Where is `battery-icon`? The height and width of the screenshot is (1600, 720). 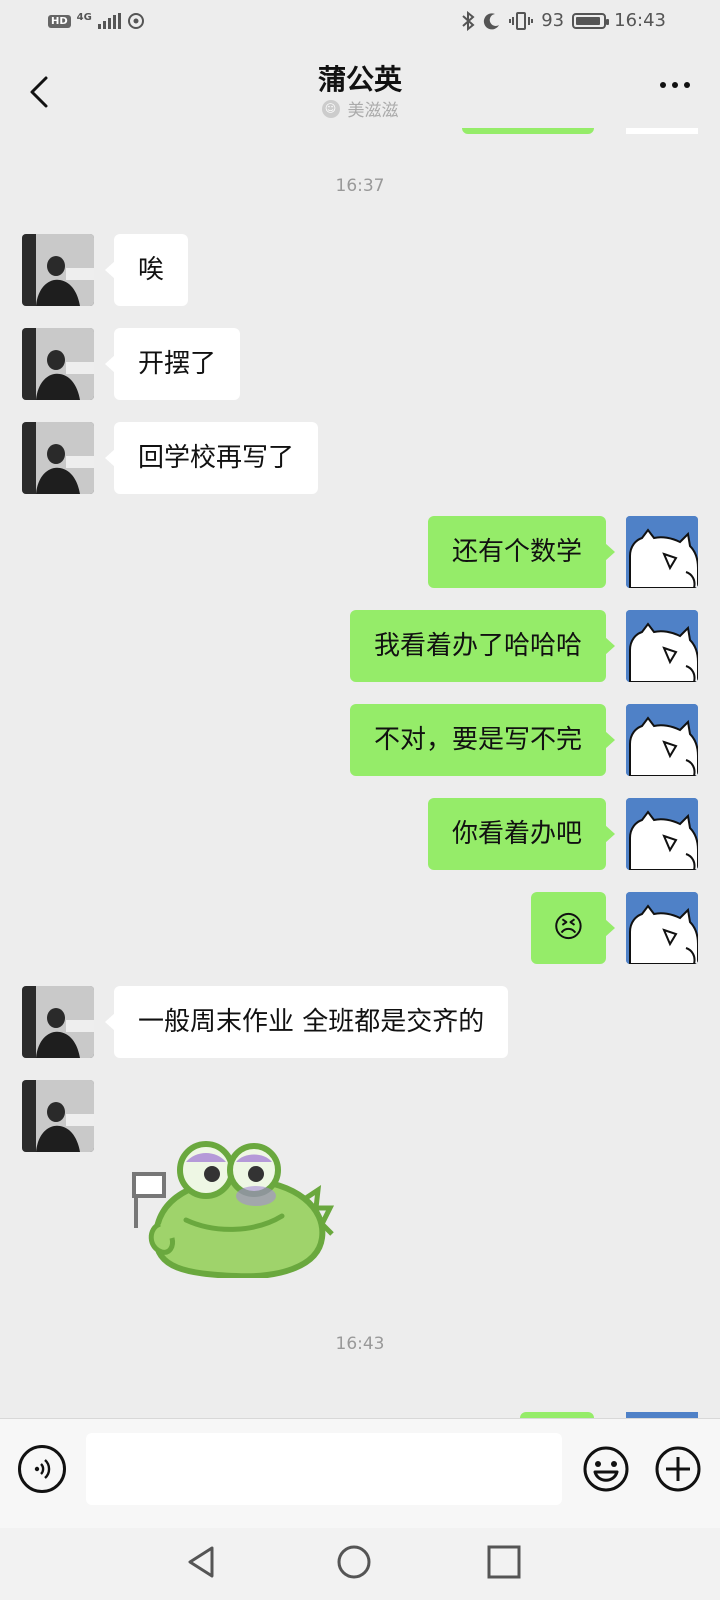 battery-icon is located at coordinates (591, 20).